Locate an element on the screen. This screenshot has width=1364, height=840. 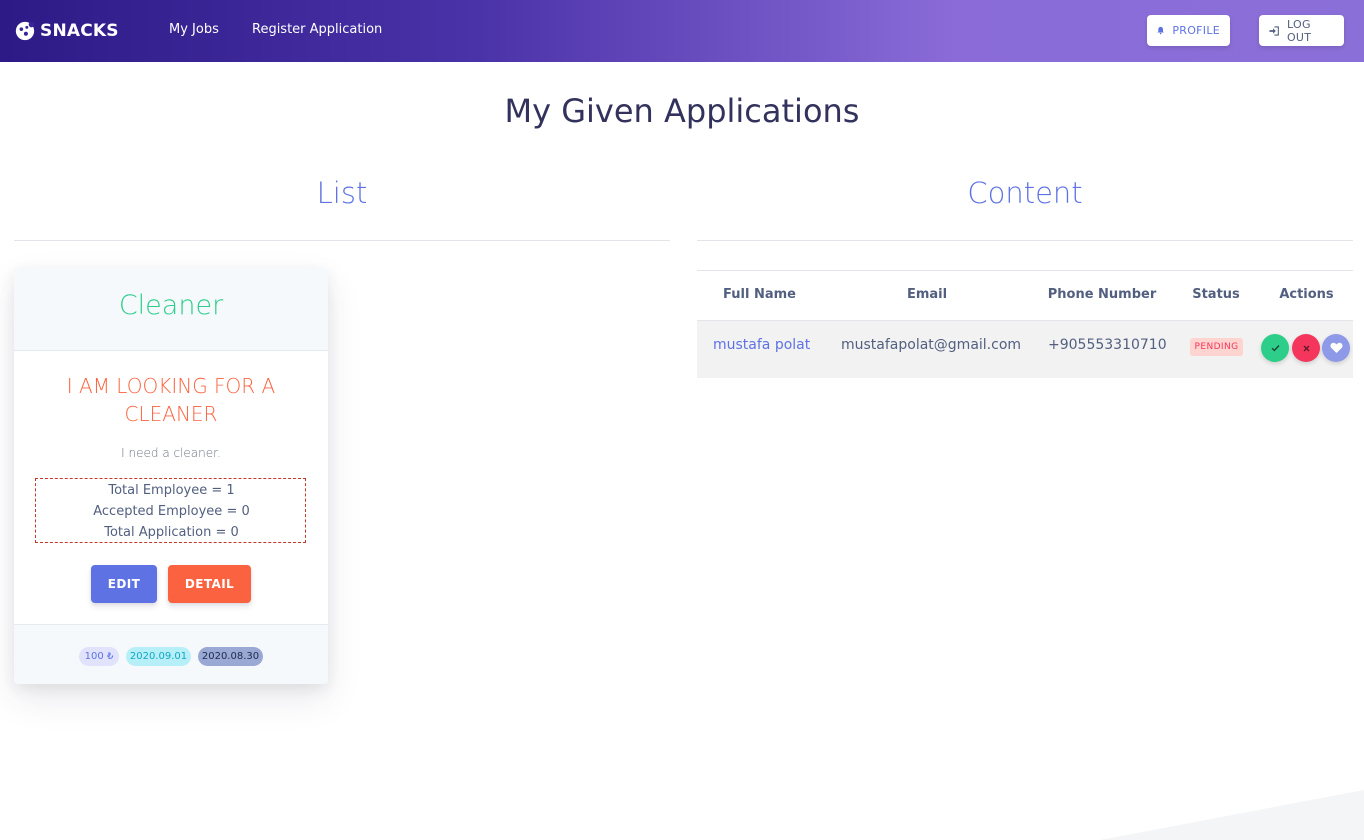
applicant-email: mustafapolat@gmail.com is located at coordinates (931, 345).